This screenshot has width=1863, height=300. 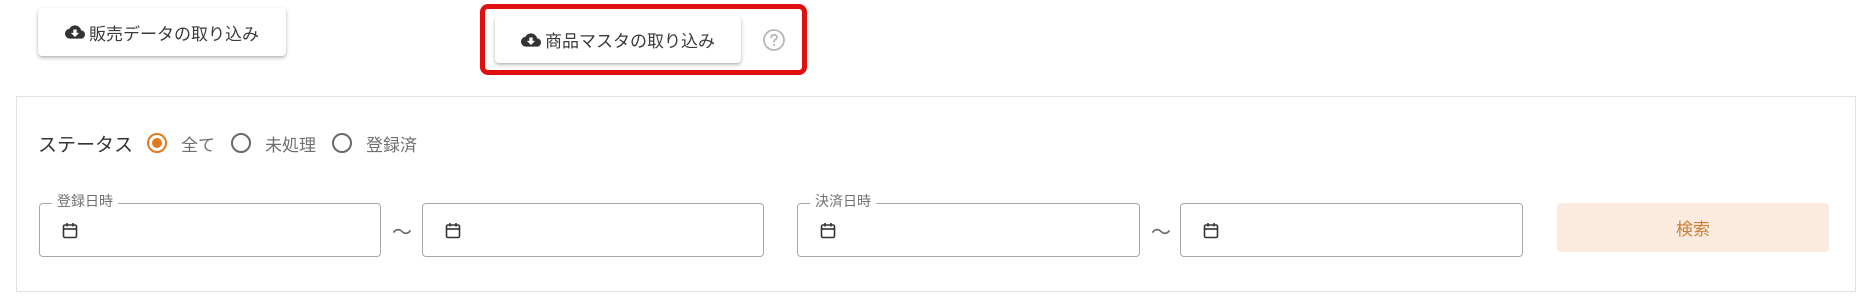 What do you see at coordinates (210, 225) in the screenshot?
I see `registered-date-from-field: 登録日時` at bounding box center [210, 225].